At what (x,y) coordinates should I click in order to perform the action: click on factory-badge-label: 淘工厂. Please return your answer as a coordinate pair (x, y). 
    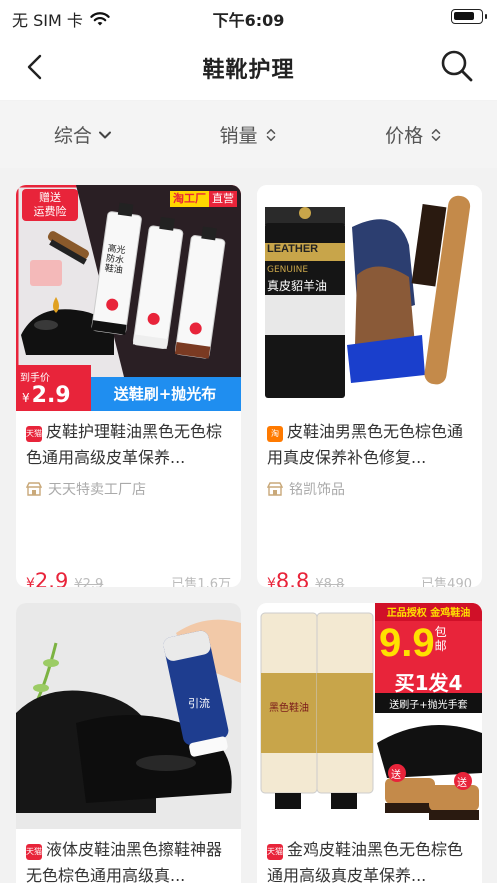
    Looking at the image, I should click on (189, 199).